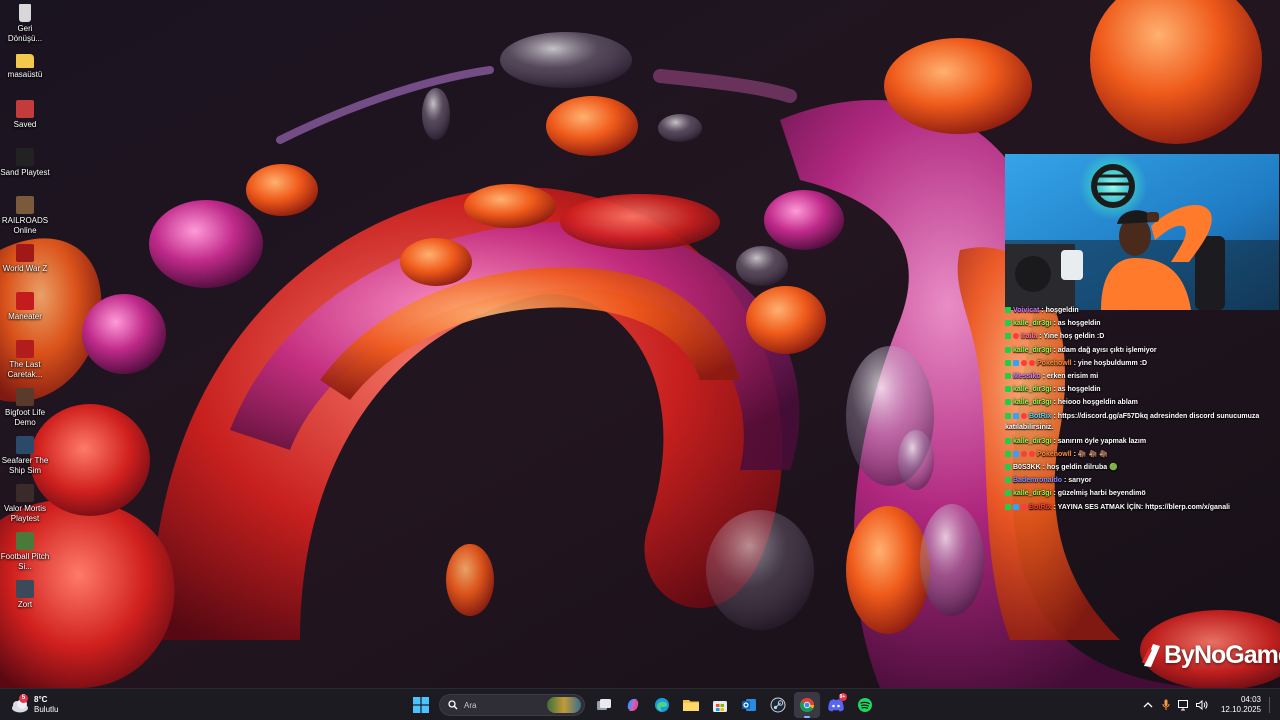 The height and width of the screenshot is (720, 1280). What do you see at coordinates (23, 698) in the screenshot?
I see `weather-alert-badge: 5` at bounding box center [23, 698].